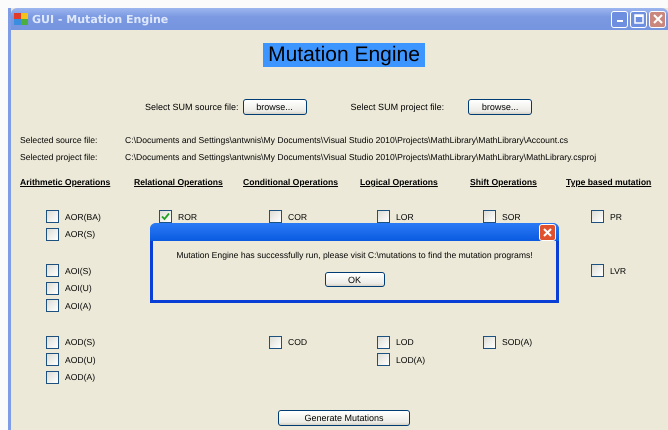 The image size is (668, 430). I want to click on column-heading: Relational Operations, so click(179, 182).